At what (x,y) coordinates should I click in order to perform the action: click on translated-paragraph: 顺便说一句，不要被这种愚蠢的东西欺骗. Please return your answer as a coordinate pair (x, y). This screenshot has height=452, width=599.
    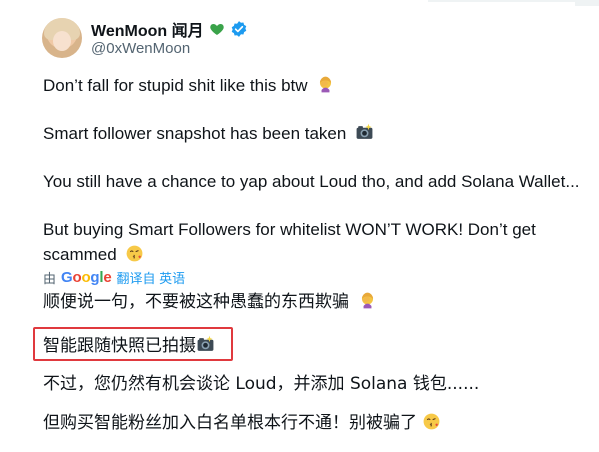
    Looking at the image, I should click on (210, 302).